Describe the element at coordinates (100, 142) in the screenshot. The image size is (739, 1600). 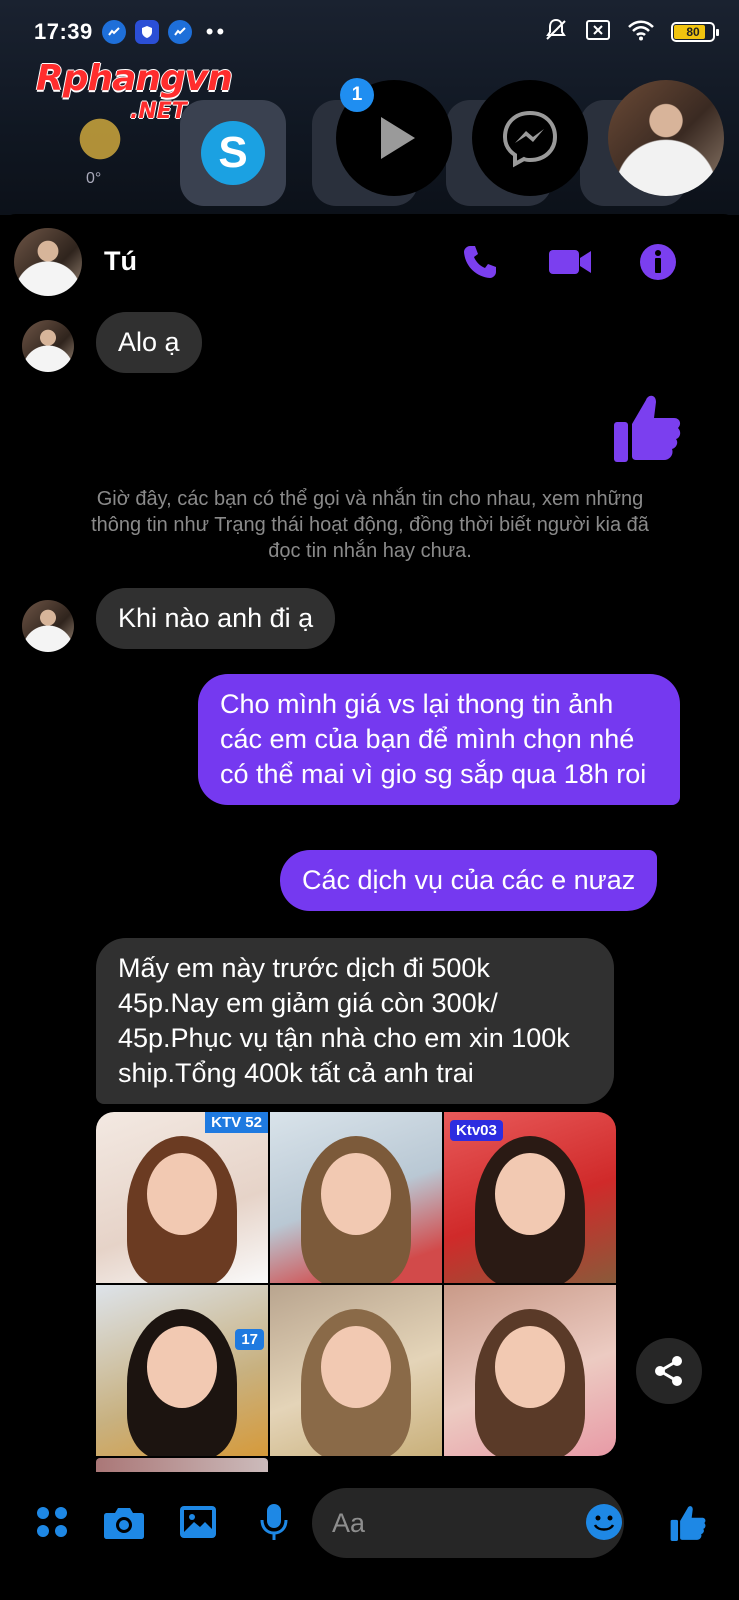
I see `weather-sun-icon` at that location.